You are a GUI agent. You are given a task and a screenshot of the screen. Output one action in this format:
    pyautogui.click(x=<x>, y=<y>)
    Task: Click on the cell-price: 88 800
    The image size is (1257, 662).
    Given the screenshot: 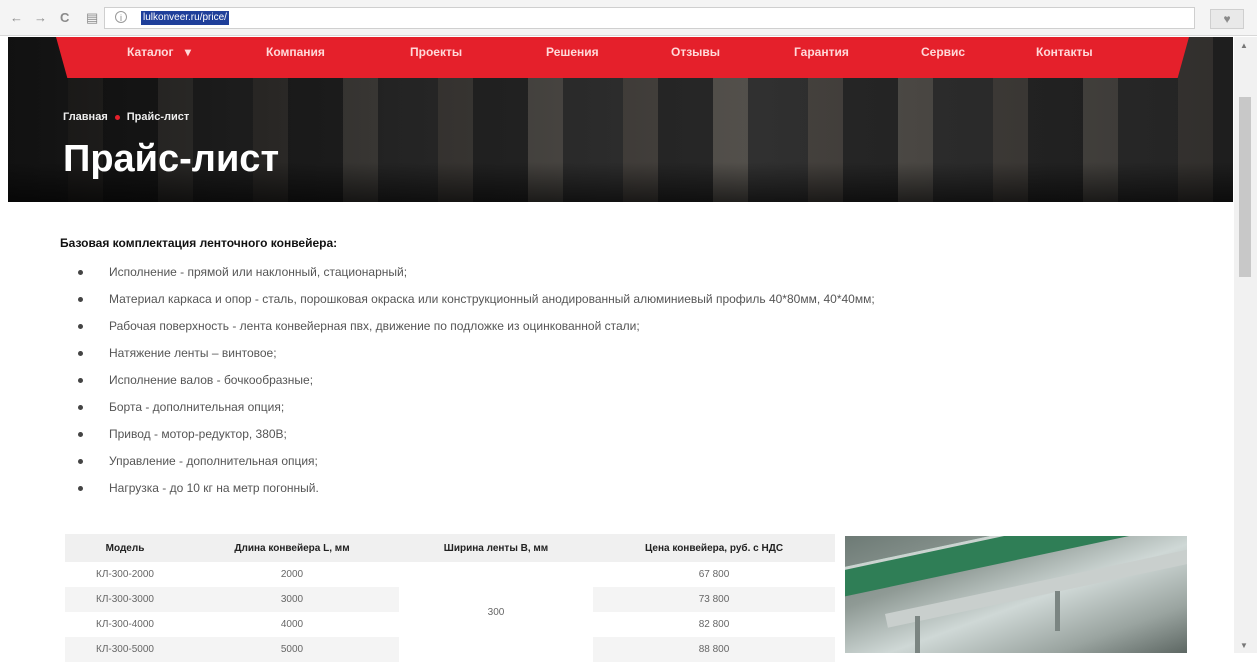 What is the action you would take?
    pyautogui.click(x=714, y=649)
    